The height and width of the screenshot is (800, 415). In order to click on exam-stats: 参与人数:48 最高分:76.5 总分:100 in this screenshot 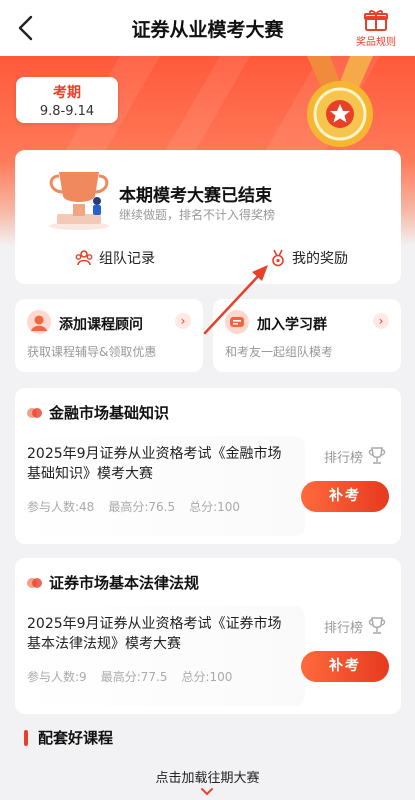, I will do `click(133, 506)`.